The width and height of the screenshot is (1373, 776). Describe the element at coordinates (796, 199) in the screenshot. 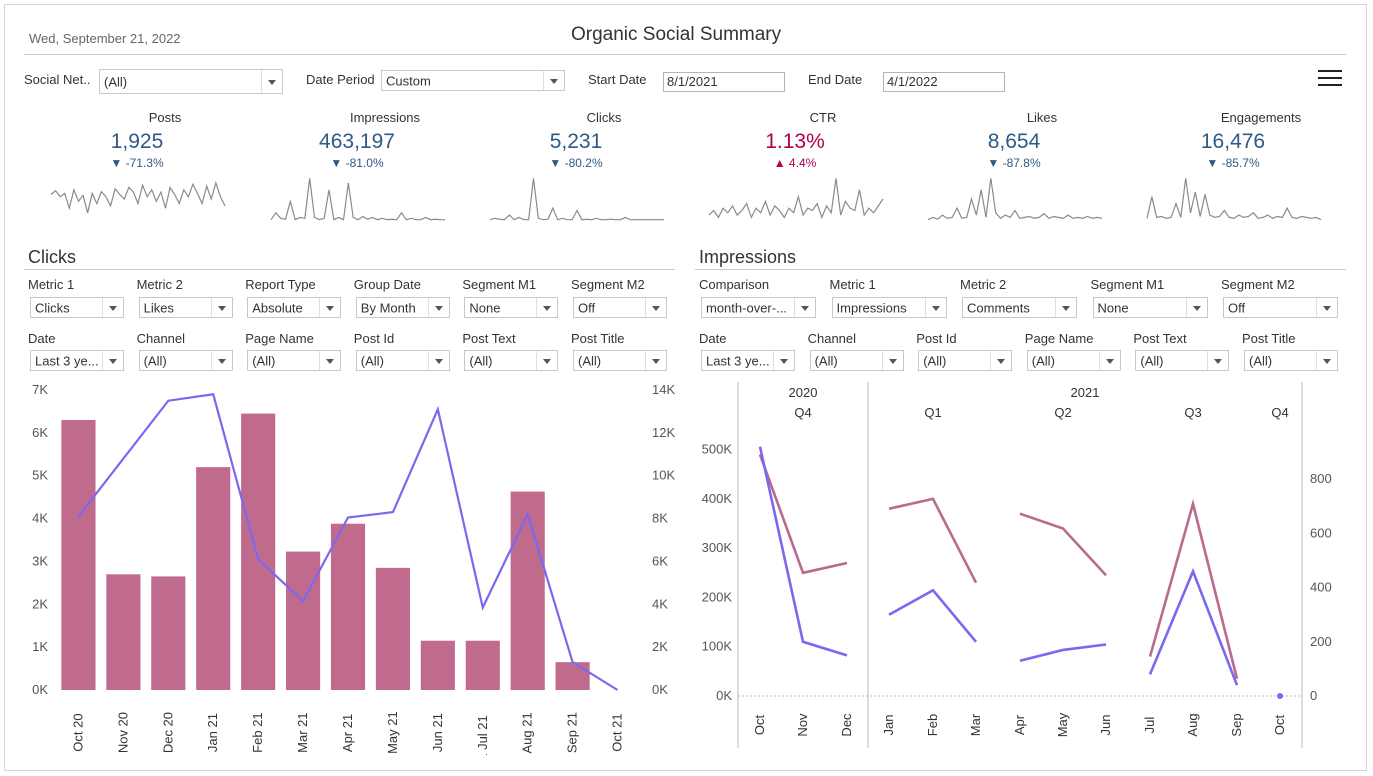

I see `sparkline-path` at that location.